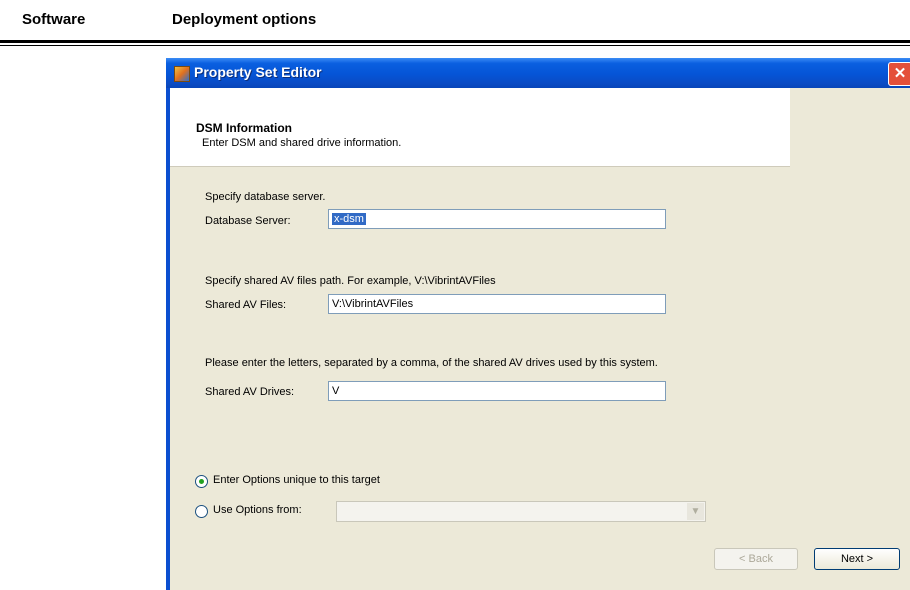 This screenshot has height=590, width=910. Describe the element at coordinates (302, 143) in the screenshot. I see `wizard-step-subtitle: Enter DSM and shared drive information.` at that location.